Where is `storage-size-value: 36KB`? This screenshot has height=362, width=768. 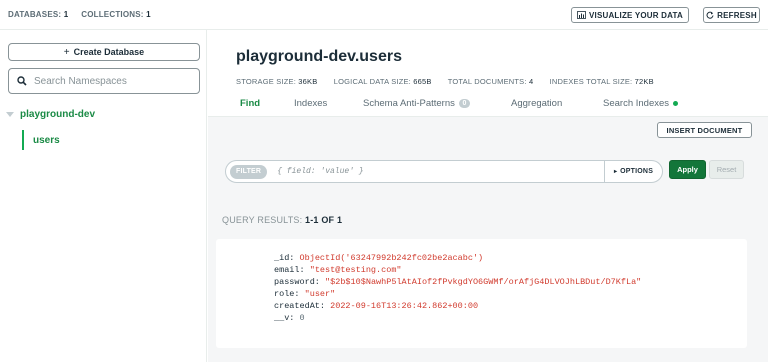 storage-size-value: 36KB is located at coordinates (308, 81).